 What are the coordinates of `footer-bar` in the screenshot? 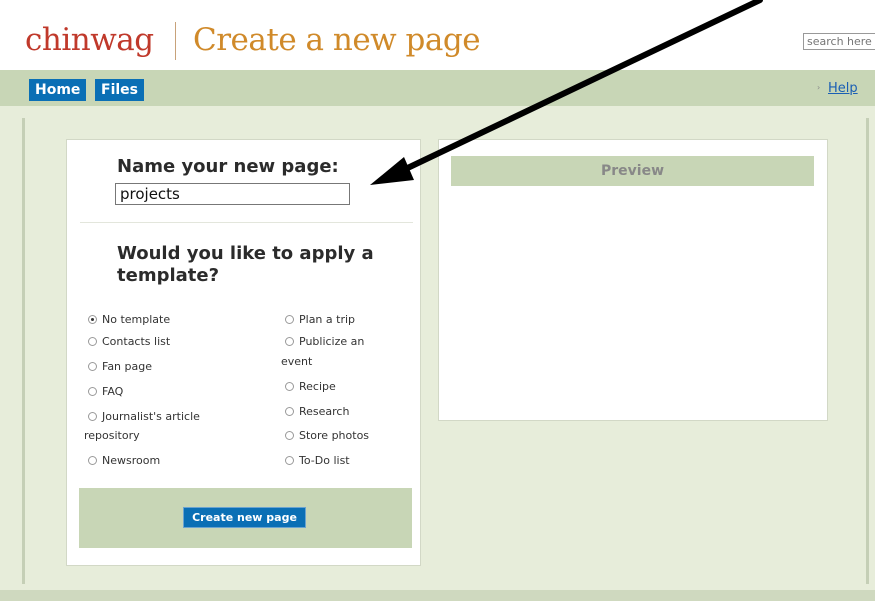 It's located at (437, 595).